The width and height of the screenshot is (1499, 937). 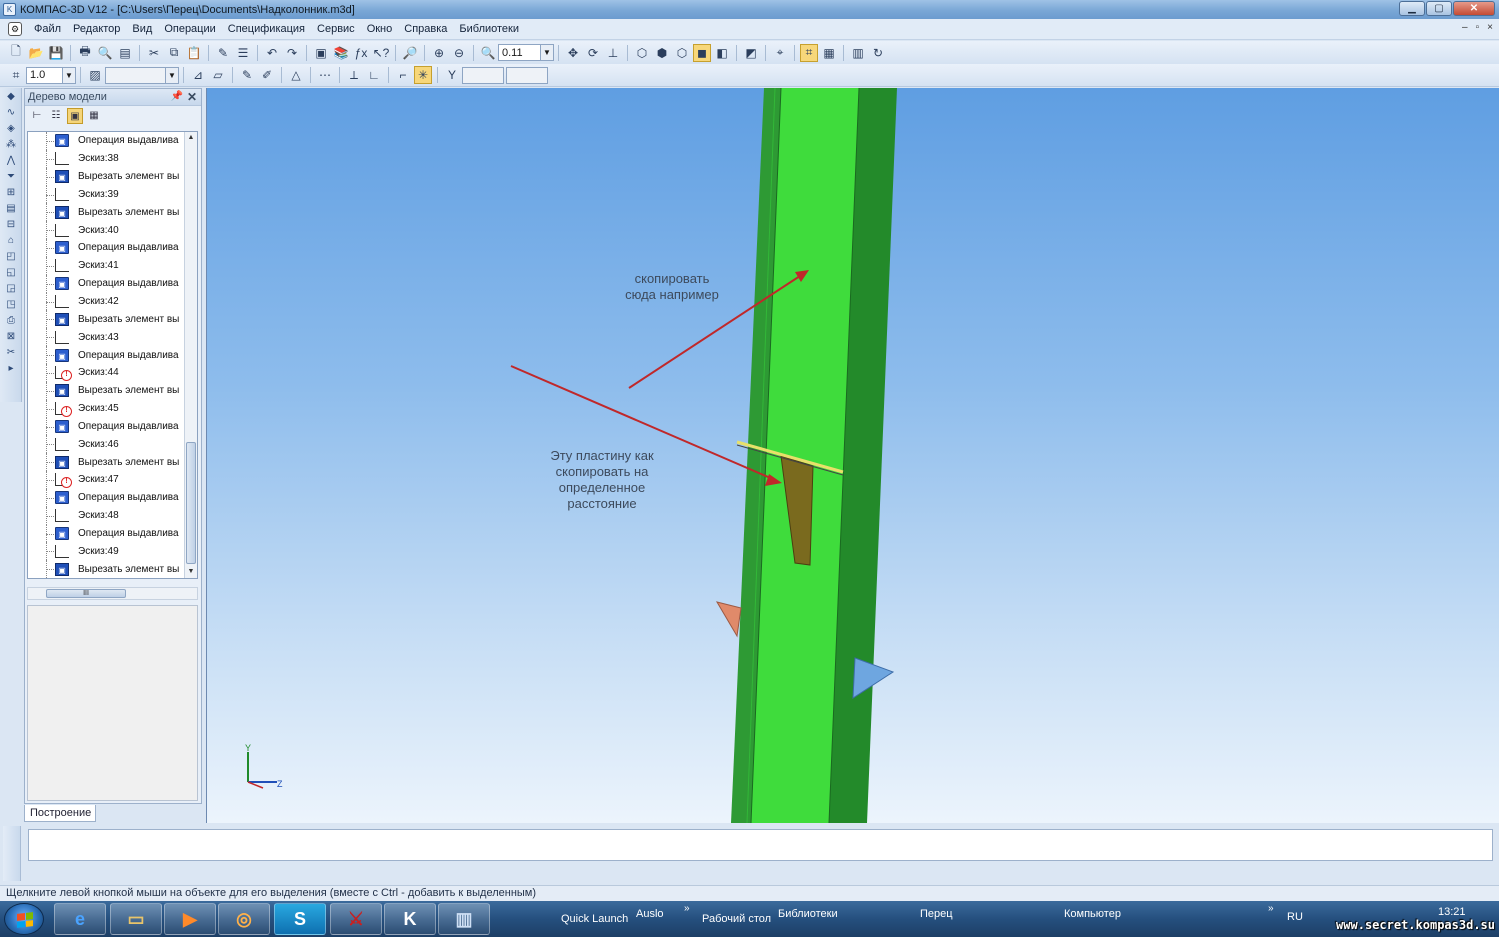 I want to click on ucs-icon: ⊿, so click(x=198, y=75).